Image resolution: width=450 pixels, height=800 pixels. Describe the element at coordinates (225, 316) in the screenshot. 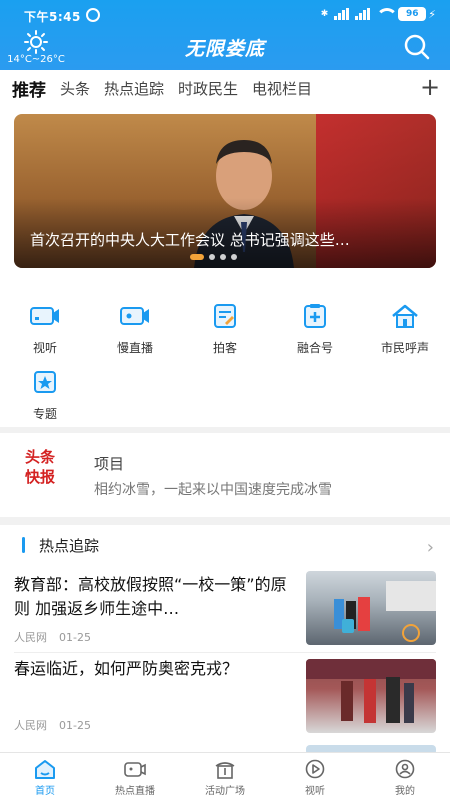

I see `edit-note-icon` at that location.